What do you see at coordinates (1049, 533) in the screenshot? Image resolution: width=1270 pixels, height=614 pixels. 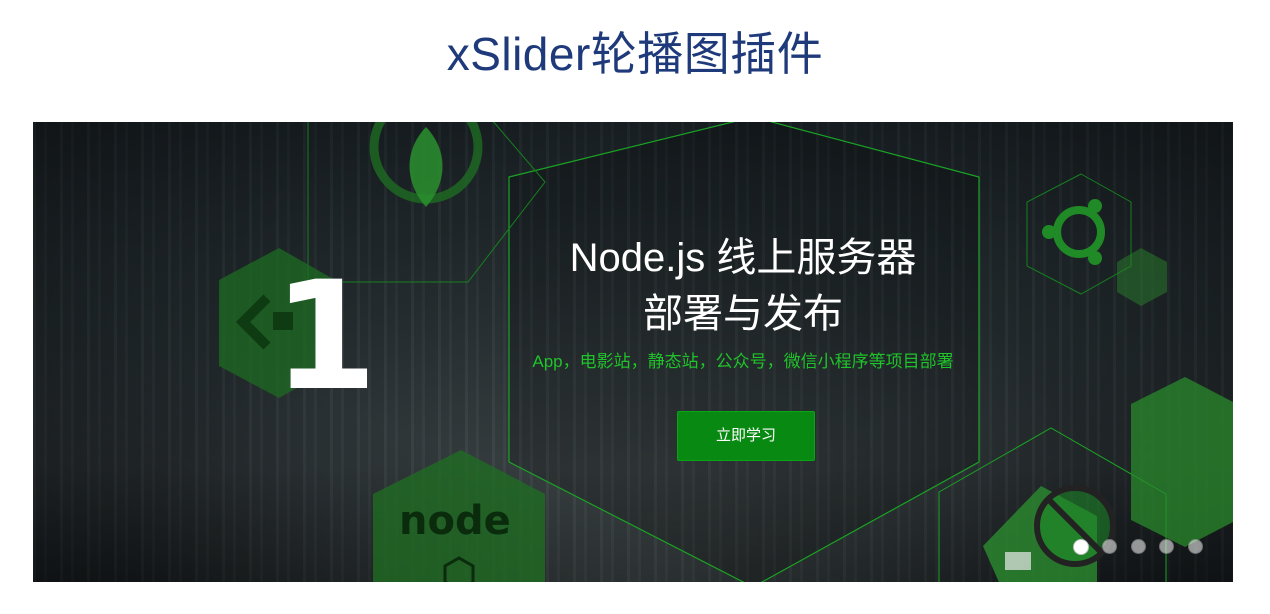 I see `no-hands-sign-icon` at bounding box center [1049, 533].